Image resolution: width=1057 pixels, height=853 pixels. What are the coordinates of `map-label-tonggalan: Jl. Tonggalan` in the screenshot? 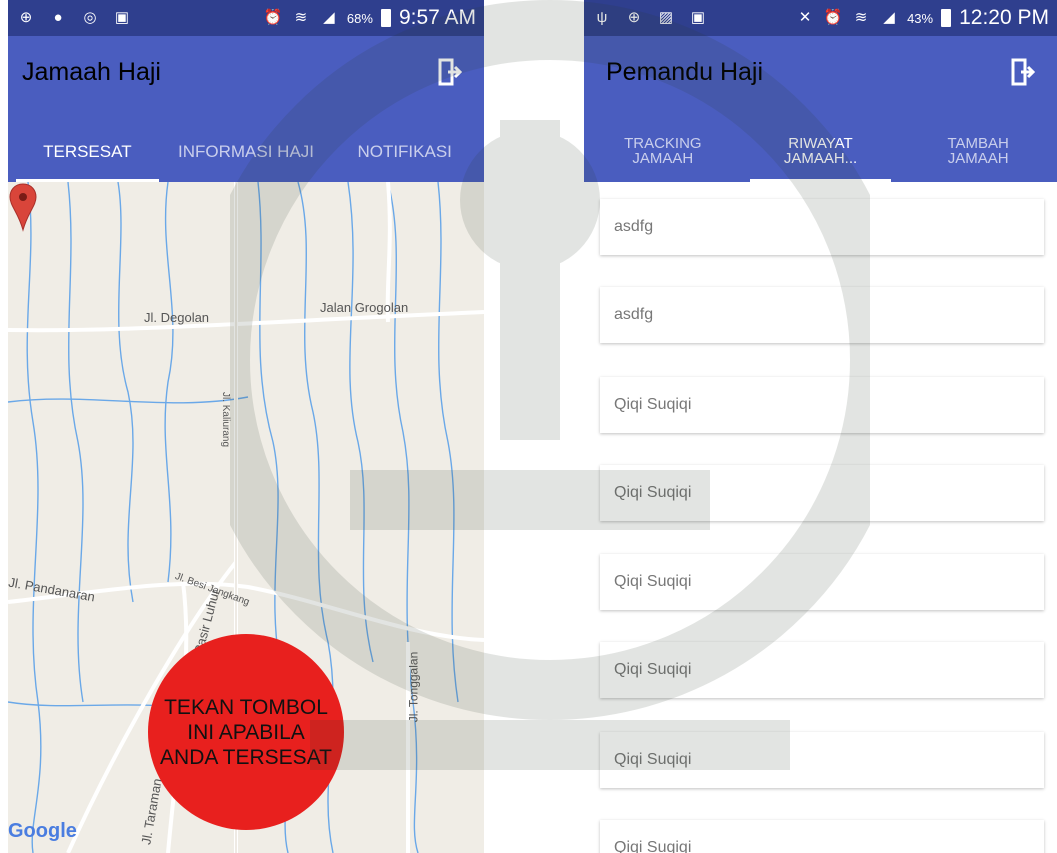 It's located at (413, 687).